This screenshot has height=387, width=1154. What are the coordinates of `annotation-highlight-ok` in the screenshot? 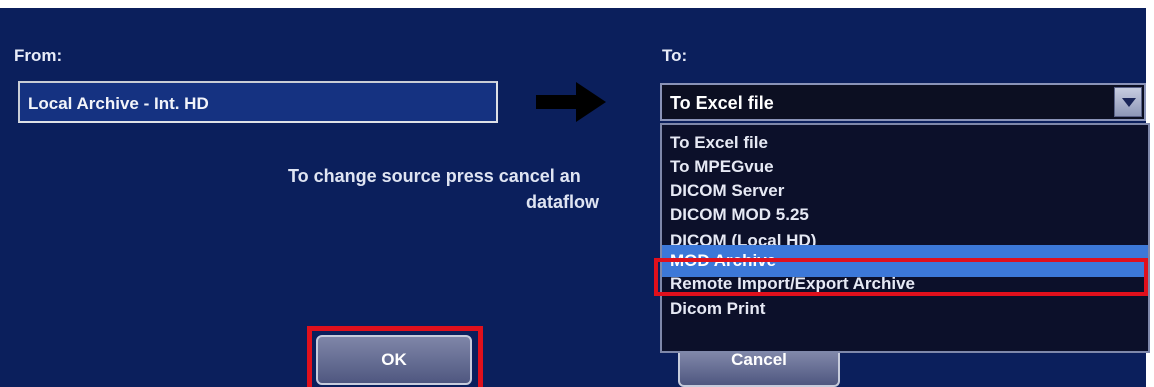 It's located at (395, 356).